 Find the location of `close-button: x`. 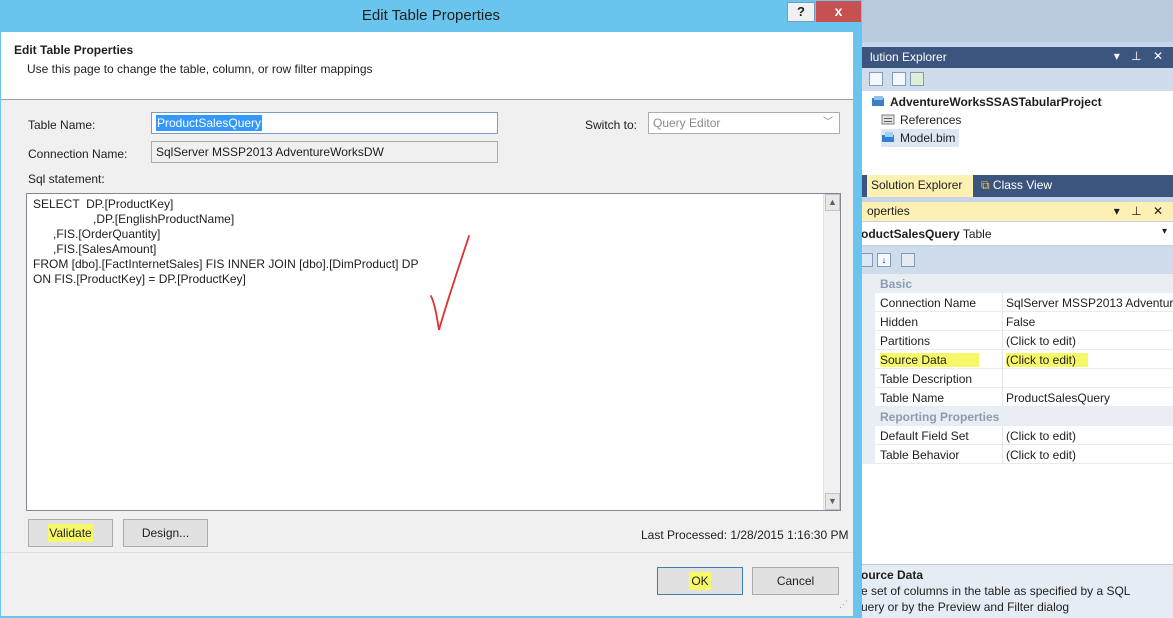

close-button: x is located at coordinates (838, 11).